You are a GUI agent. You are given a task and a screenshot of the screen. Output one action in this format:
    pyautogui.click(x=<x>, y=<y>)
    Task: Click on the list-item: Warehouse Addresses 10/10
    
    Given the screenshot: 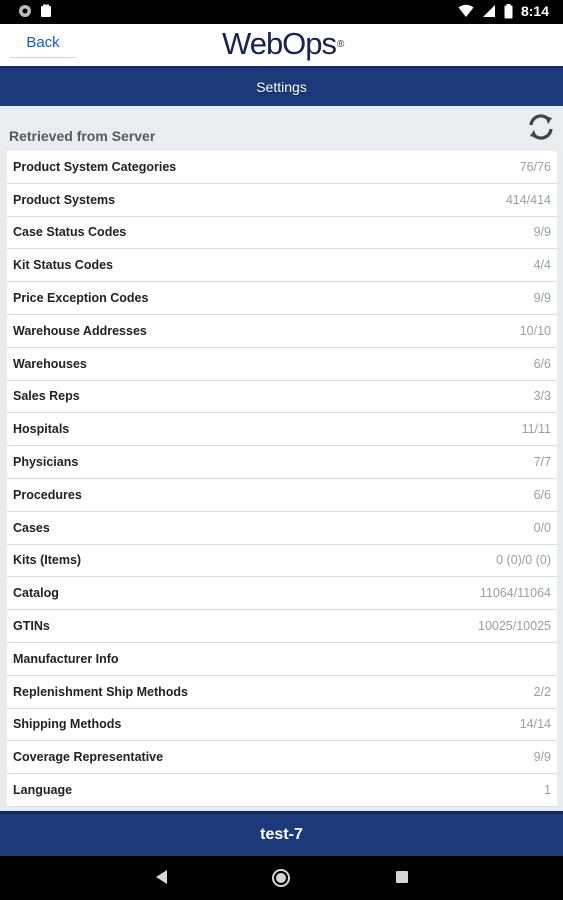 What is the action you would take?
    pyautogui.click(x=282, y=331)
    